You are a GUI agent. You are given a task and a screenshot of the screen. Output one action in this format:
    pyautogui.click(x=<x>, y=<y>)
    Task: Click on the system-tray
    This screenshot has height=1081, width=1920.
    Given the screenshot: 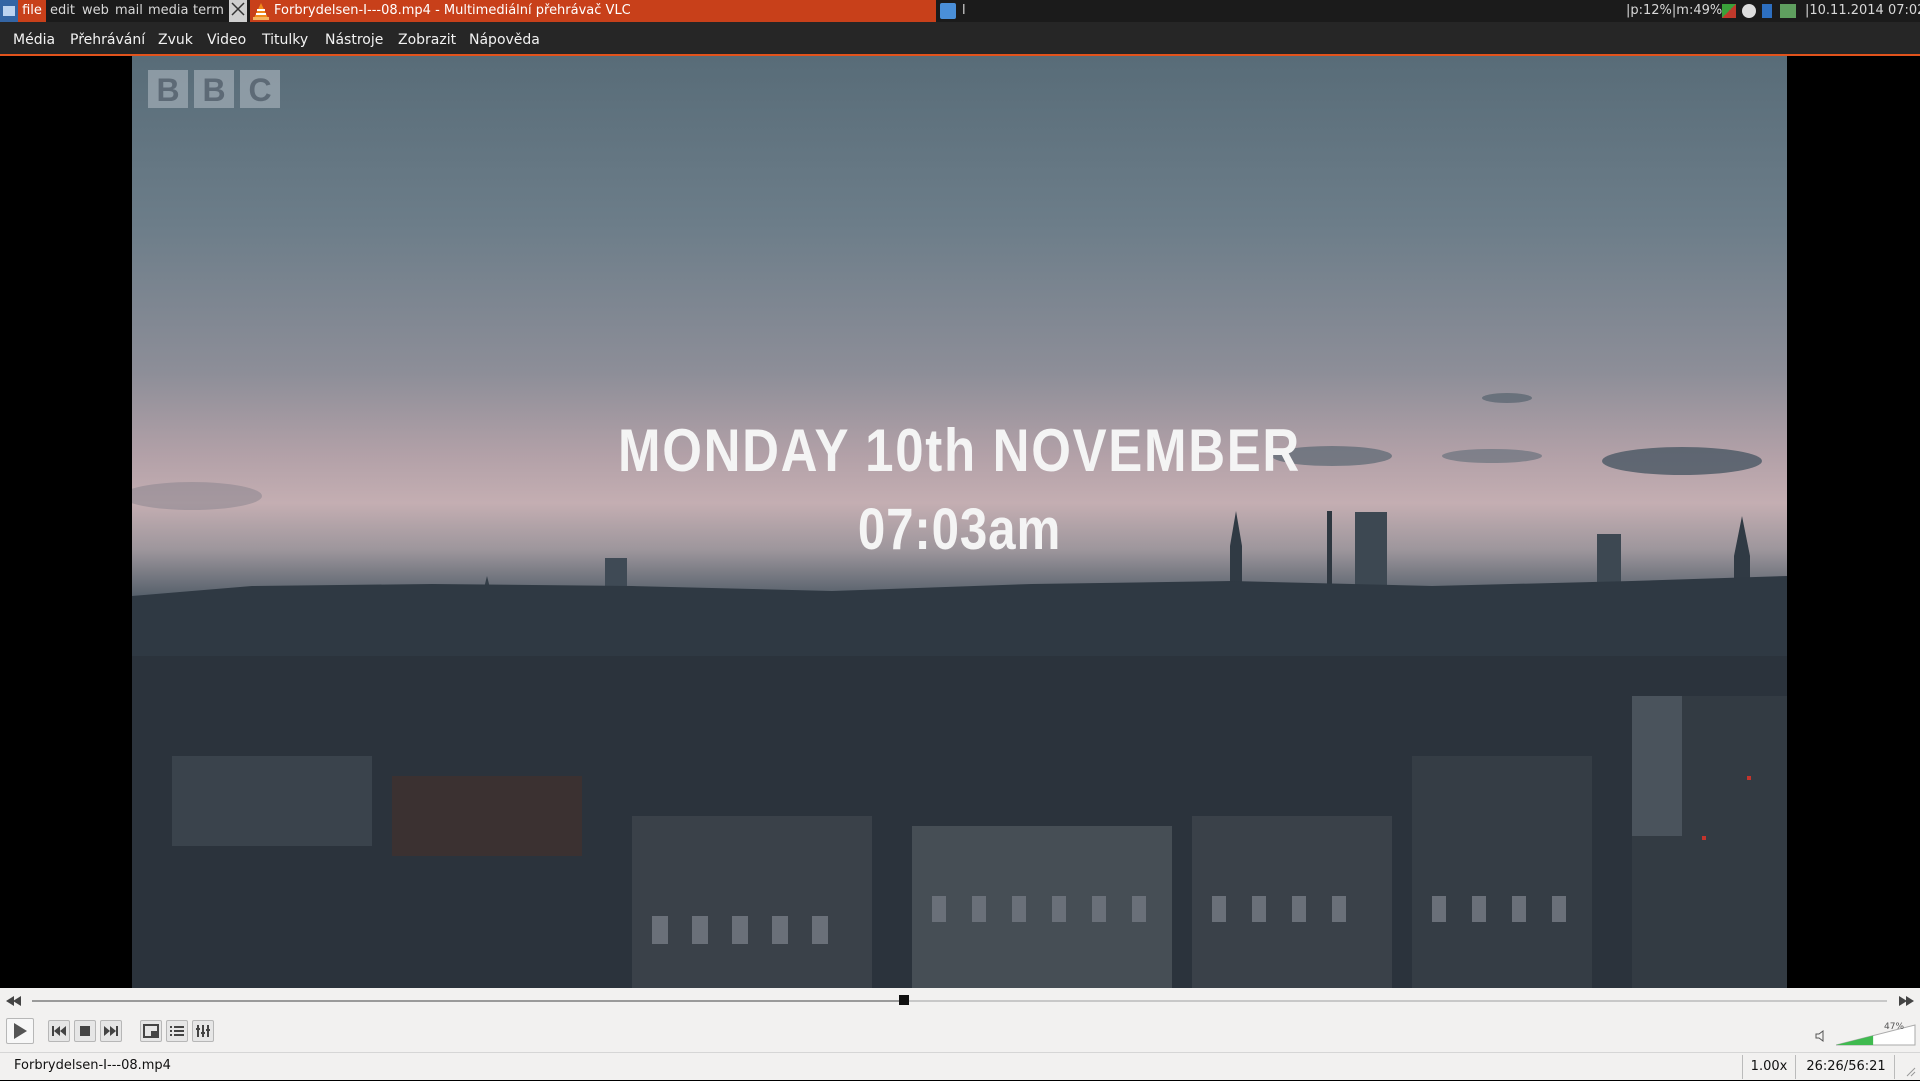 What is the action you would take?
    pyautogui.click(x=1762, y=11)
    